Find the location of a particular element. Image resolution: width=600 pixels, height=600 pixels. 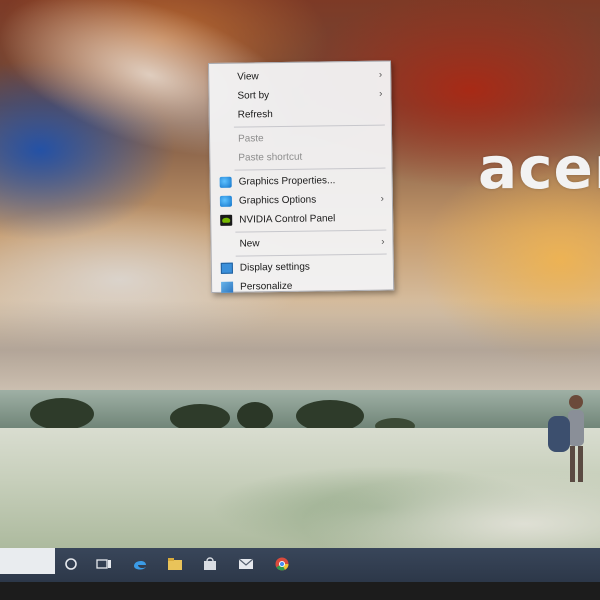

menu-item-label: Display settings is located at coordinates (274, 267).